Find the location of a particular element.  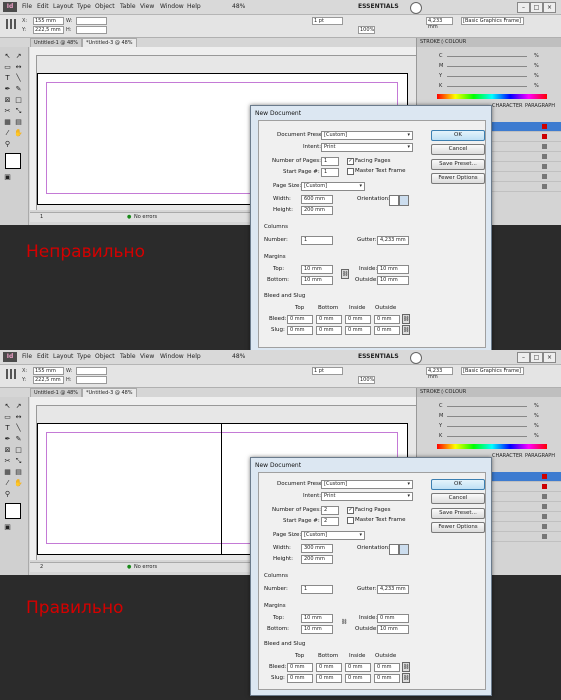

channel-m-slider is located at coordinates (487, 416).